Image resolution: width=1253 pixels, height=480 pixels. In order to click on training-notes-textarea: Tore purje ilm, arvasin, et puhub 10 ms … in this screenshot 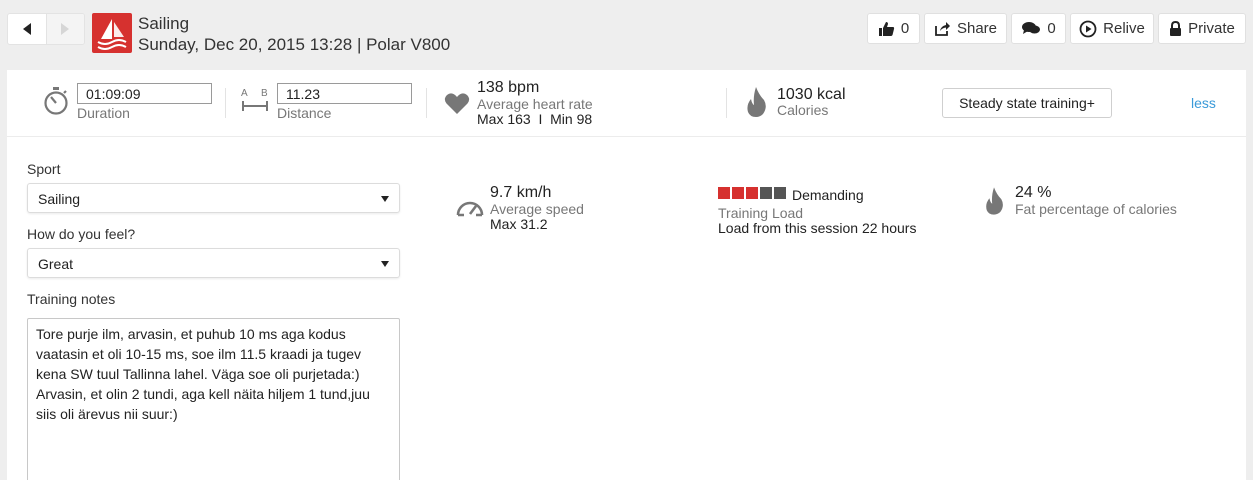, I will do `click(213, 399)`.